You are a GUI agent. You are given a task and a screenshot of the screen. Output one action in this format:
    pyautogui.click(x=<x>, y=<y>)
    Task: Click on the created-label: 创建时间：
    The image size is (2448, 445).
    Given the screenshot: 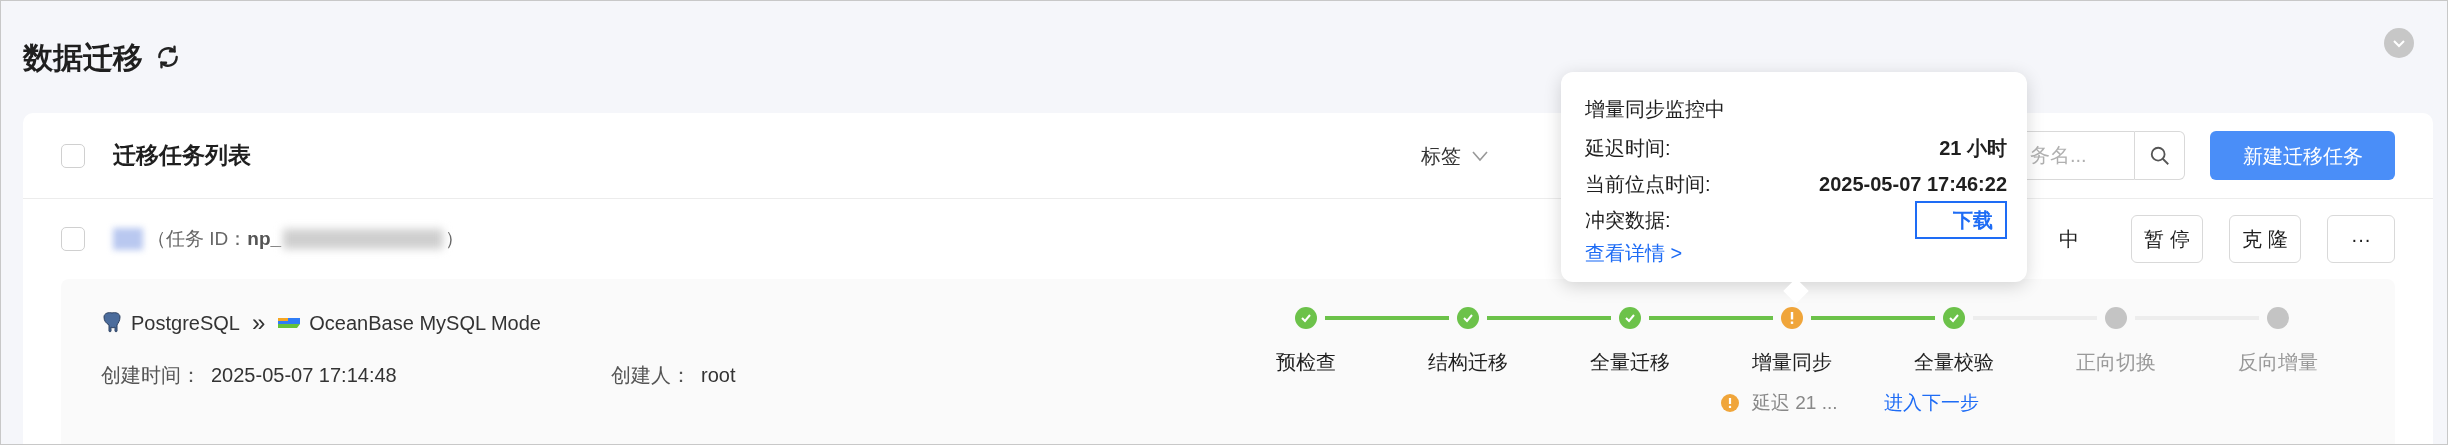 What is the action you would take?
    pyautogui.click(x=151, y=375)
    